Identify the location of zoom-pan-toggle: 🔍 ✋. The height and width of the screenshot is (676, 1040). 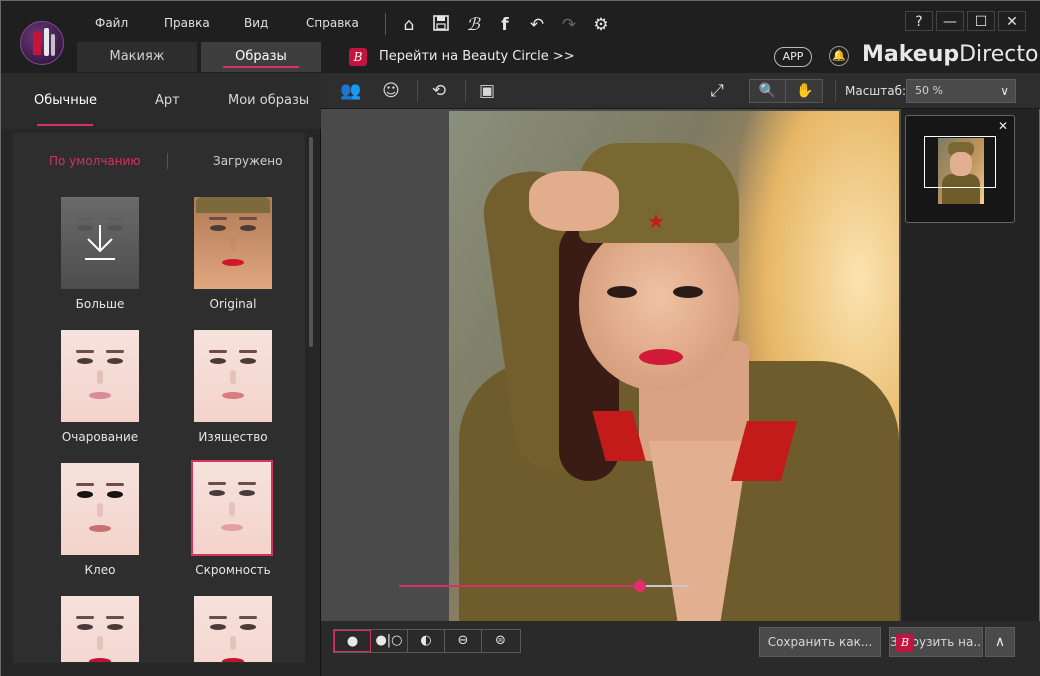
(786, 91).